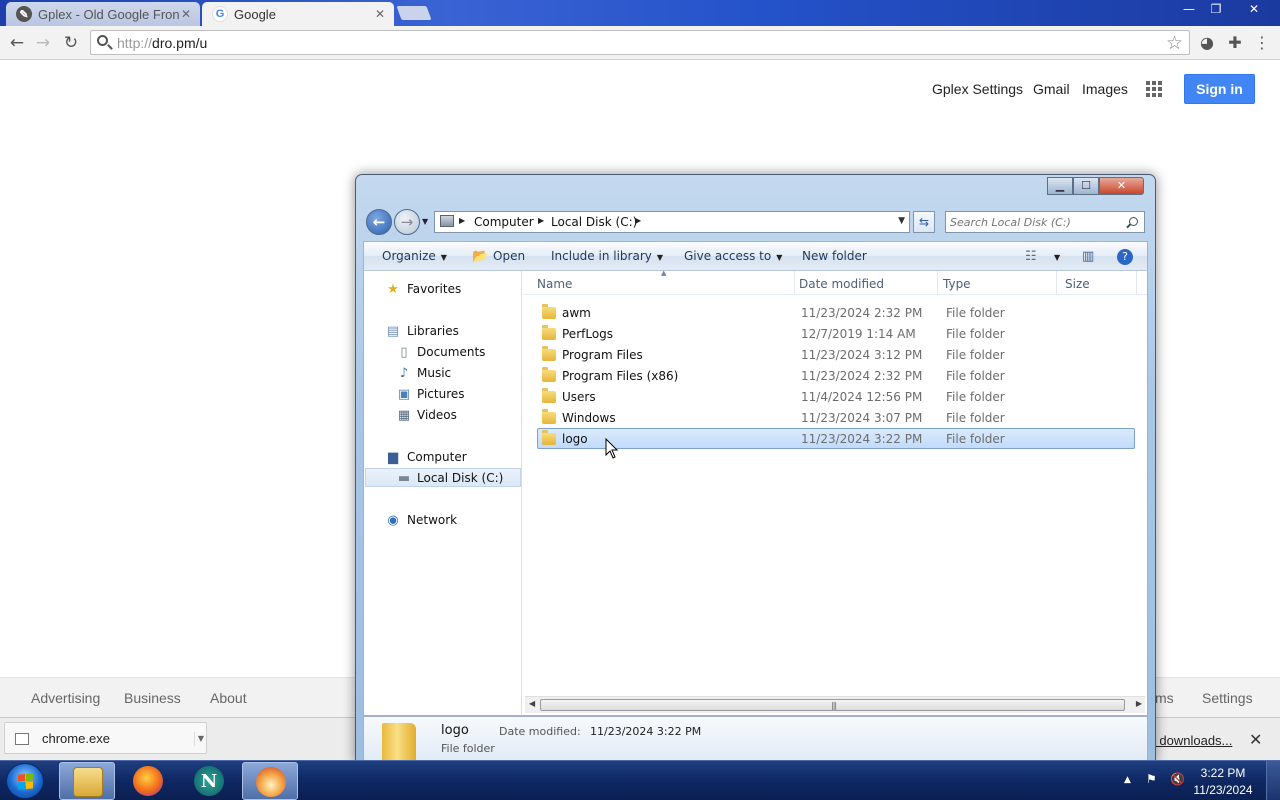  I want to click on nav-videos: ▦ Videos, so click(443, 415).